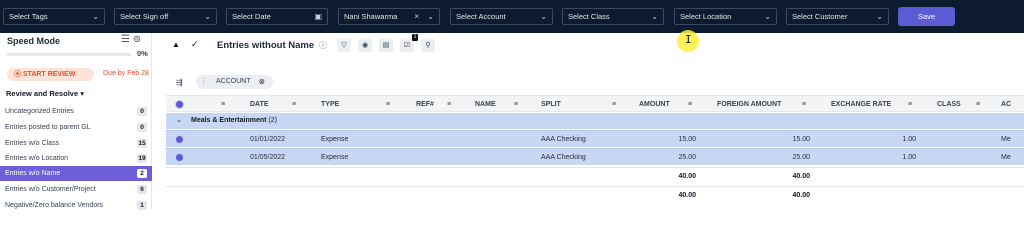  What do you see at coordinates (50, 189) in the screenshot?
I see `sidebar-item-label: Entries w/o Customer/Project` at bounding box center [50, 189].